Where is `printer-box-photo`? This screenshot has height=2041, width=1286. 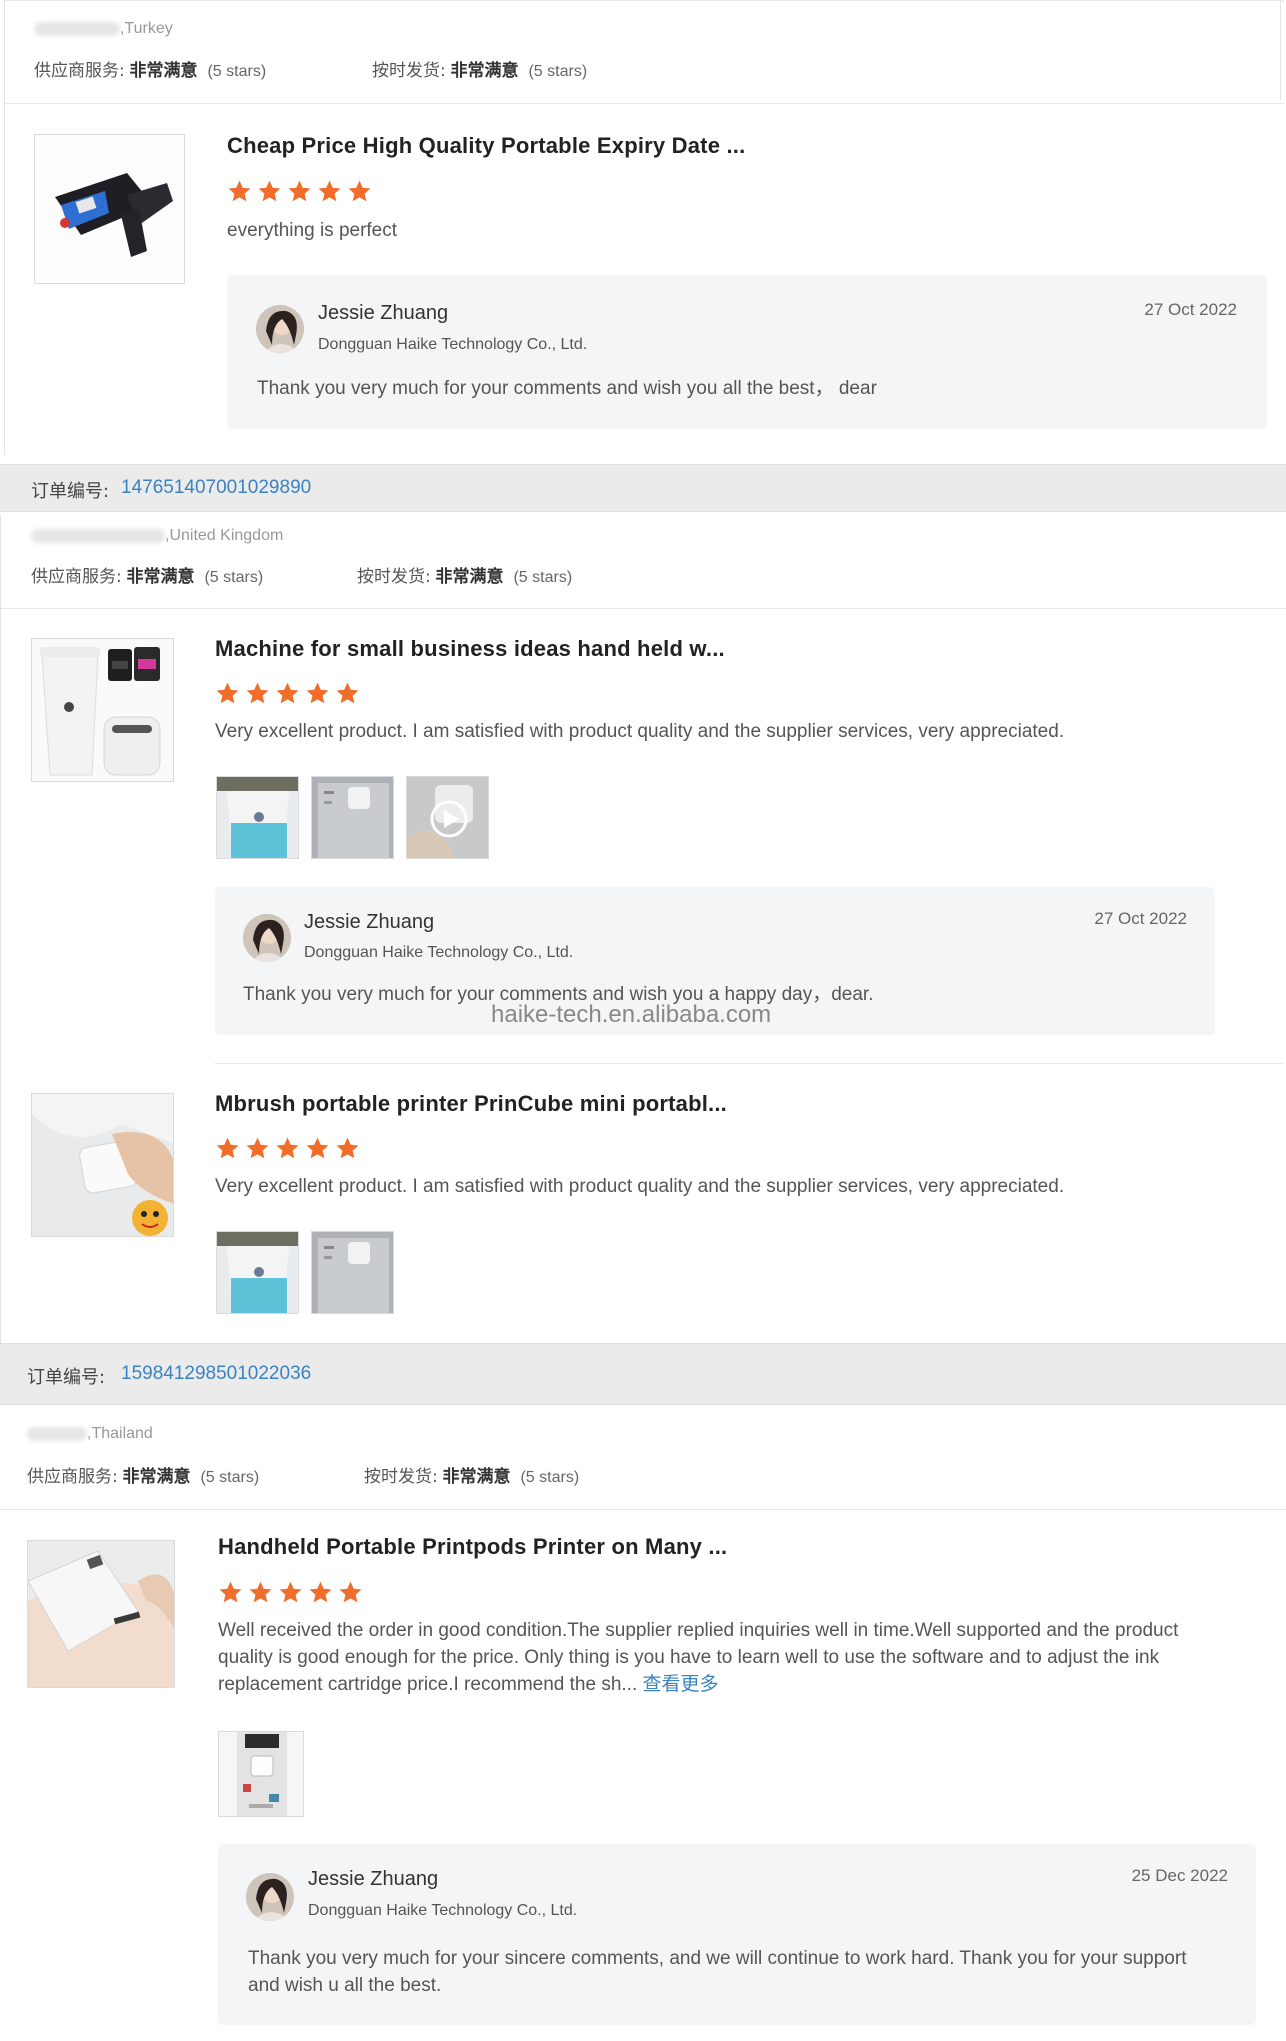 printer-box-photo is located at coordinates (261, 1774).